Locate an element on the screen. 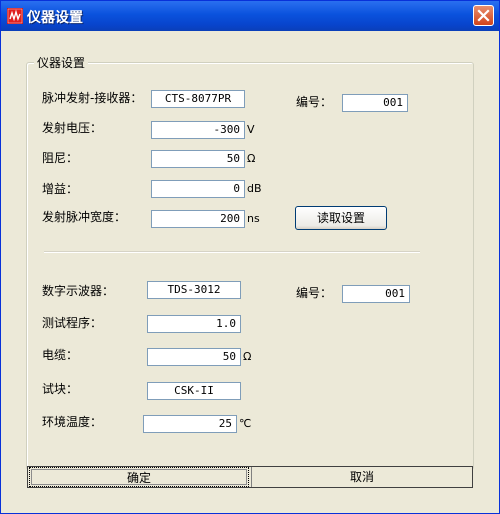 This screenshot has height=514, width=500. voltage-unit: V is located at coordinates (251, 129).